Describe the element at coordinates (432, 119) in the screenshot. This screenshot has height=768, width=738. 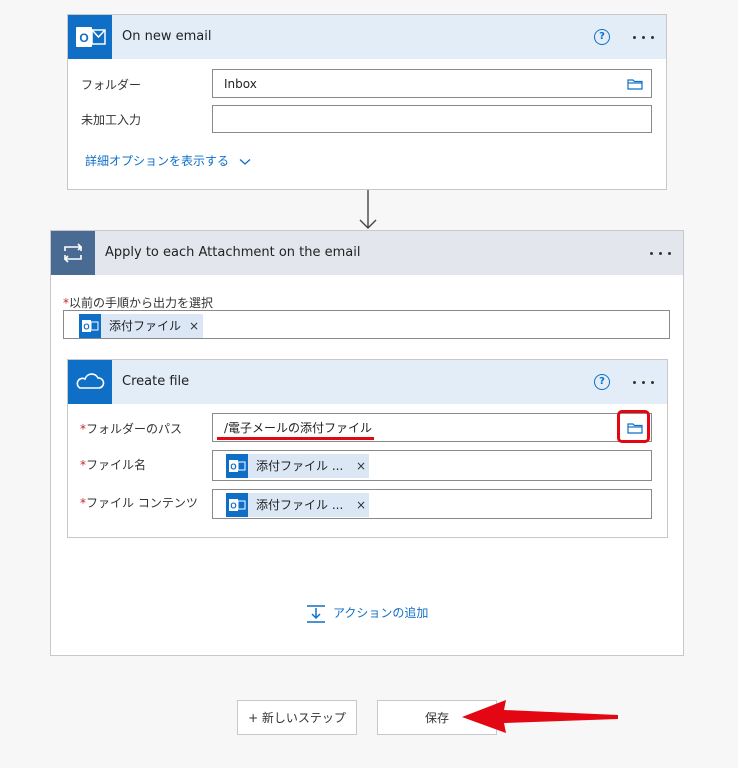
I see `unprocessed-input-field` at that location.